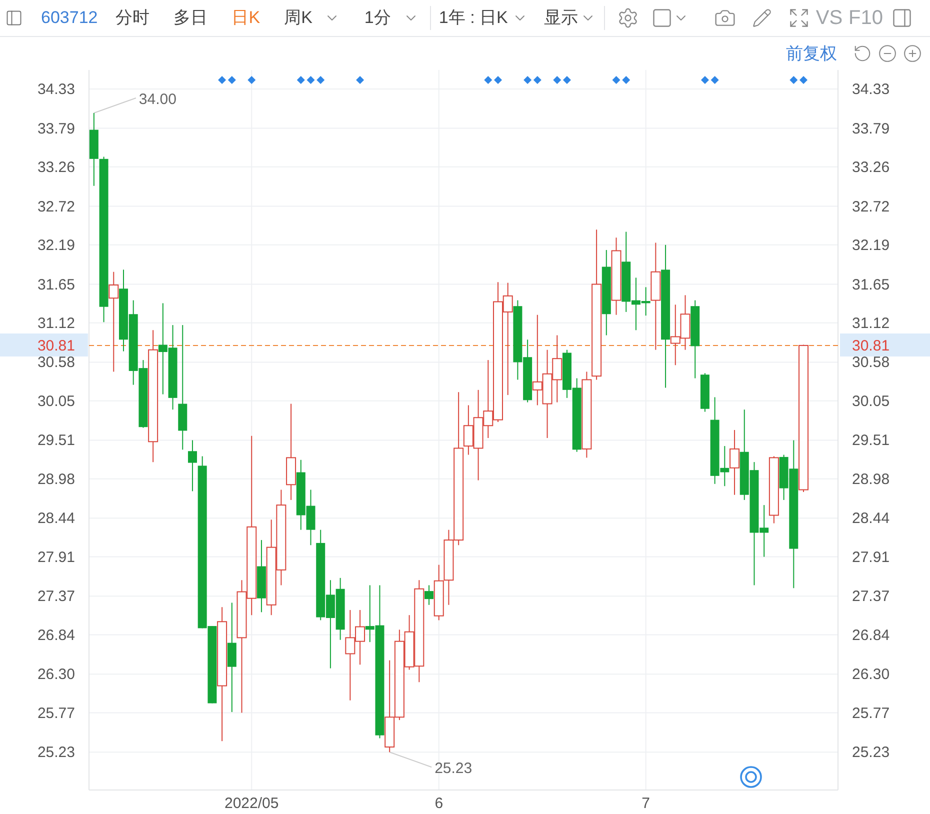  What do you see at coordinates (157, 99) in the screenshot?
I see `price-annotation: 34.00` at bounding box center [157, 99].